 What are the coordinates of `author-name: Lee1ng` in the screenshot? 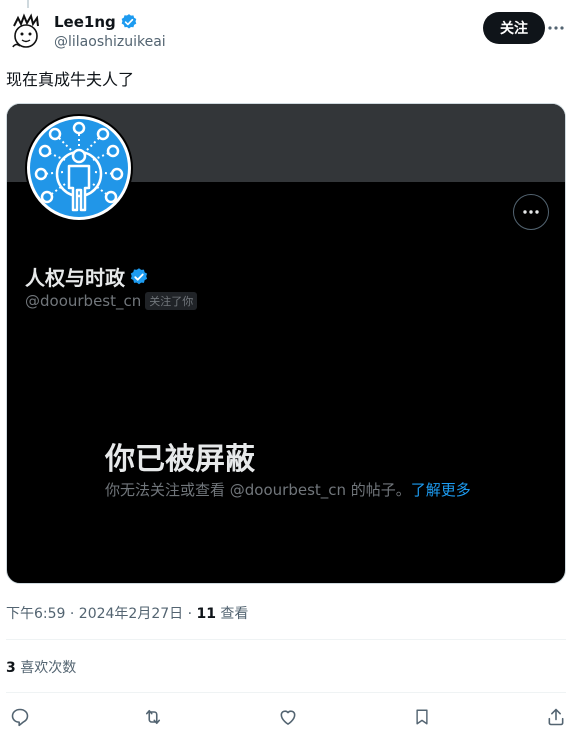 It's located at (85, 22).